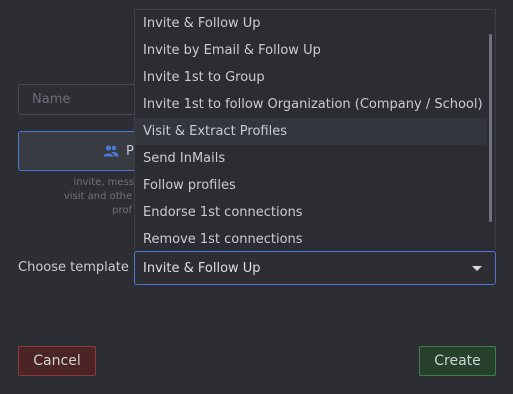 The image size is (513, 394). What do you see at coordinates (311, 212) in the screenshot?
I see `dropdown-option: Endorse 1st connections` at bounding box center [311, 212].